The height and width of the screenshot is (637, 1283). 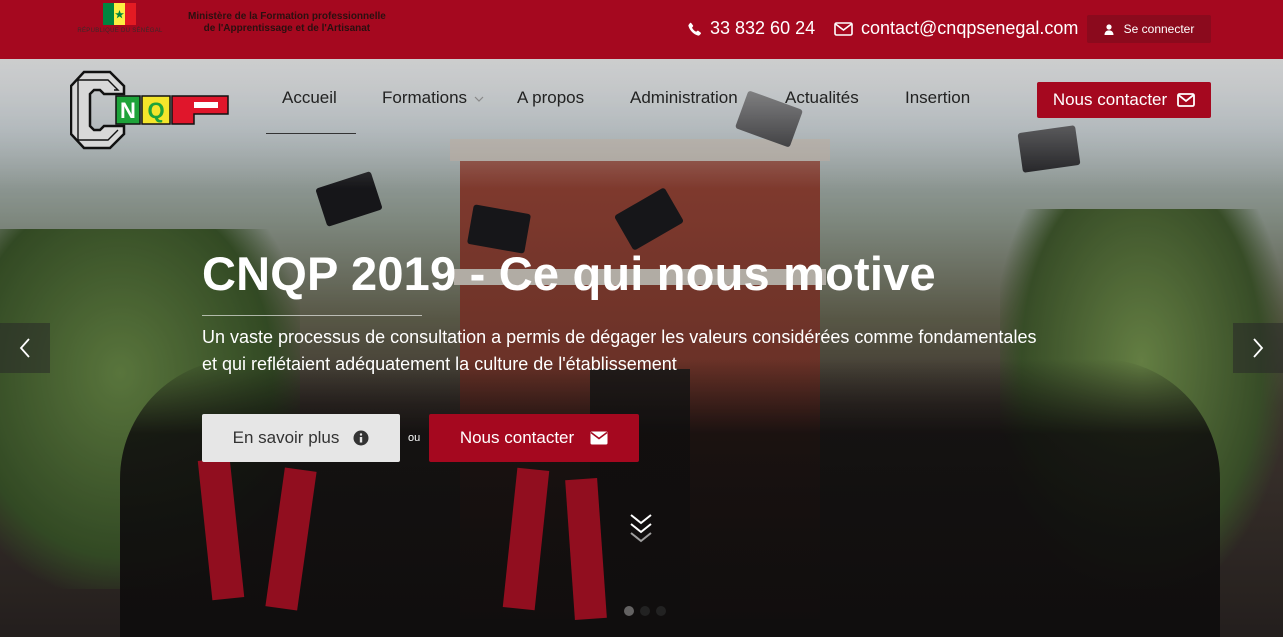 What do you see at coordinates (128, 110) in the screenshot?
I see `svg-text: N` at bounding box center [128, 110].